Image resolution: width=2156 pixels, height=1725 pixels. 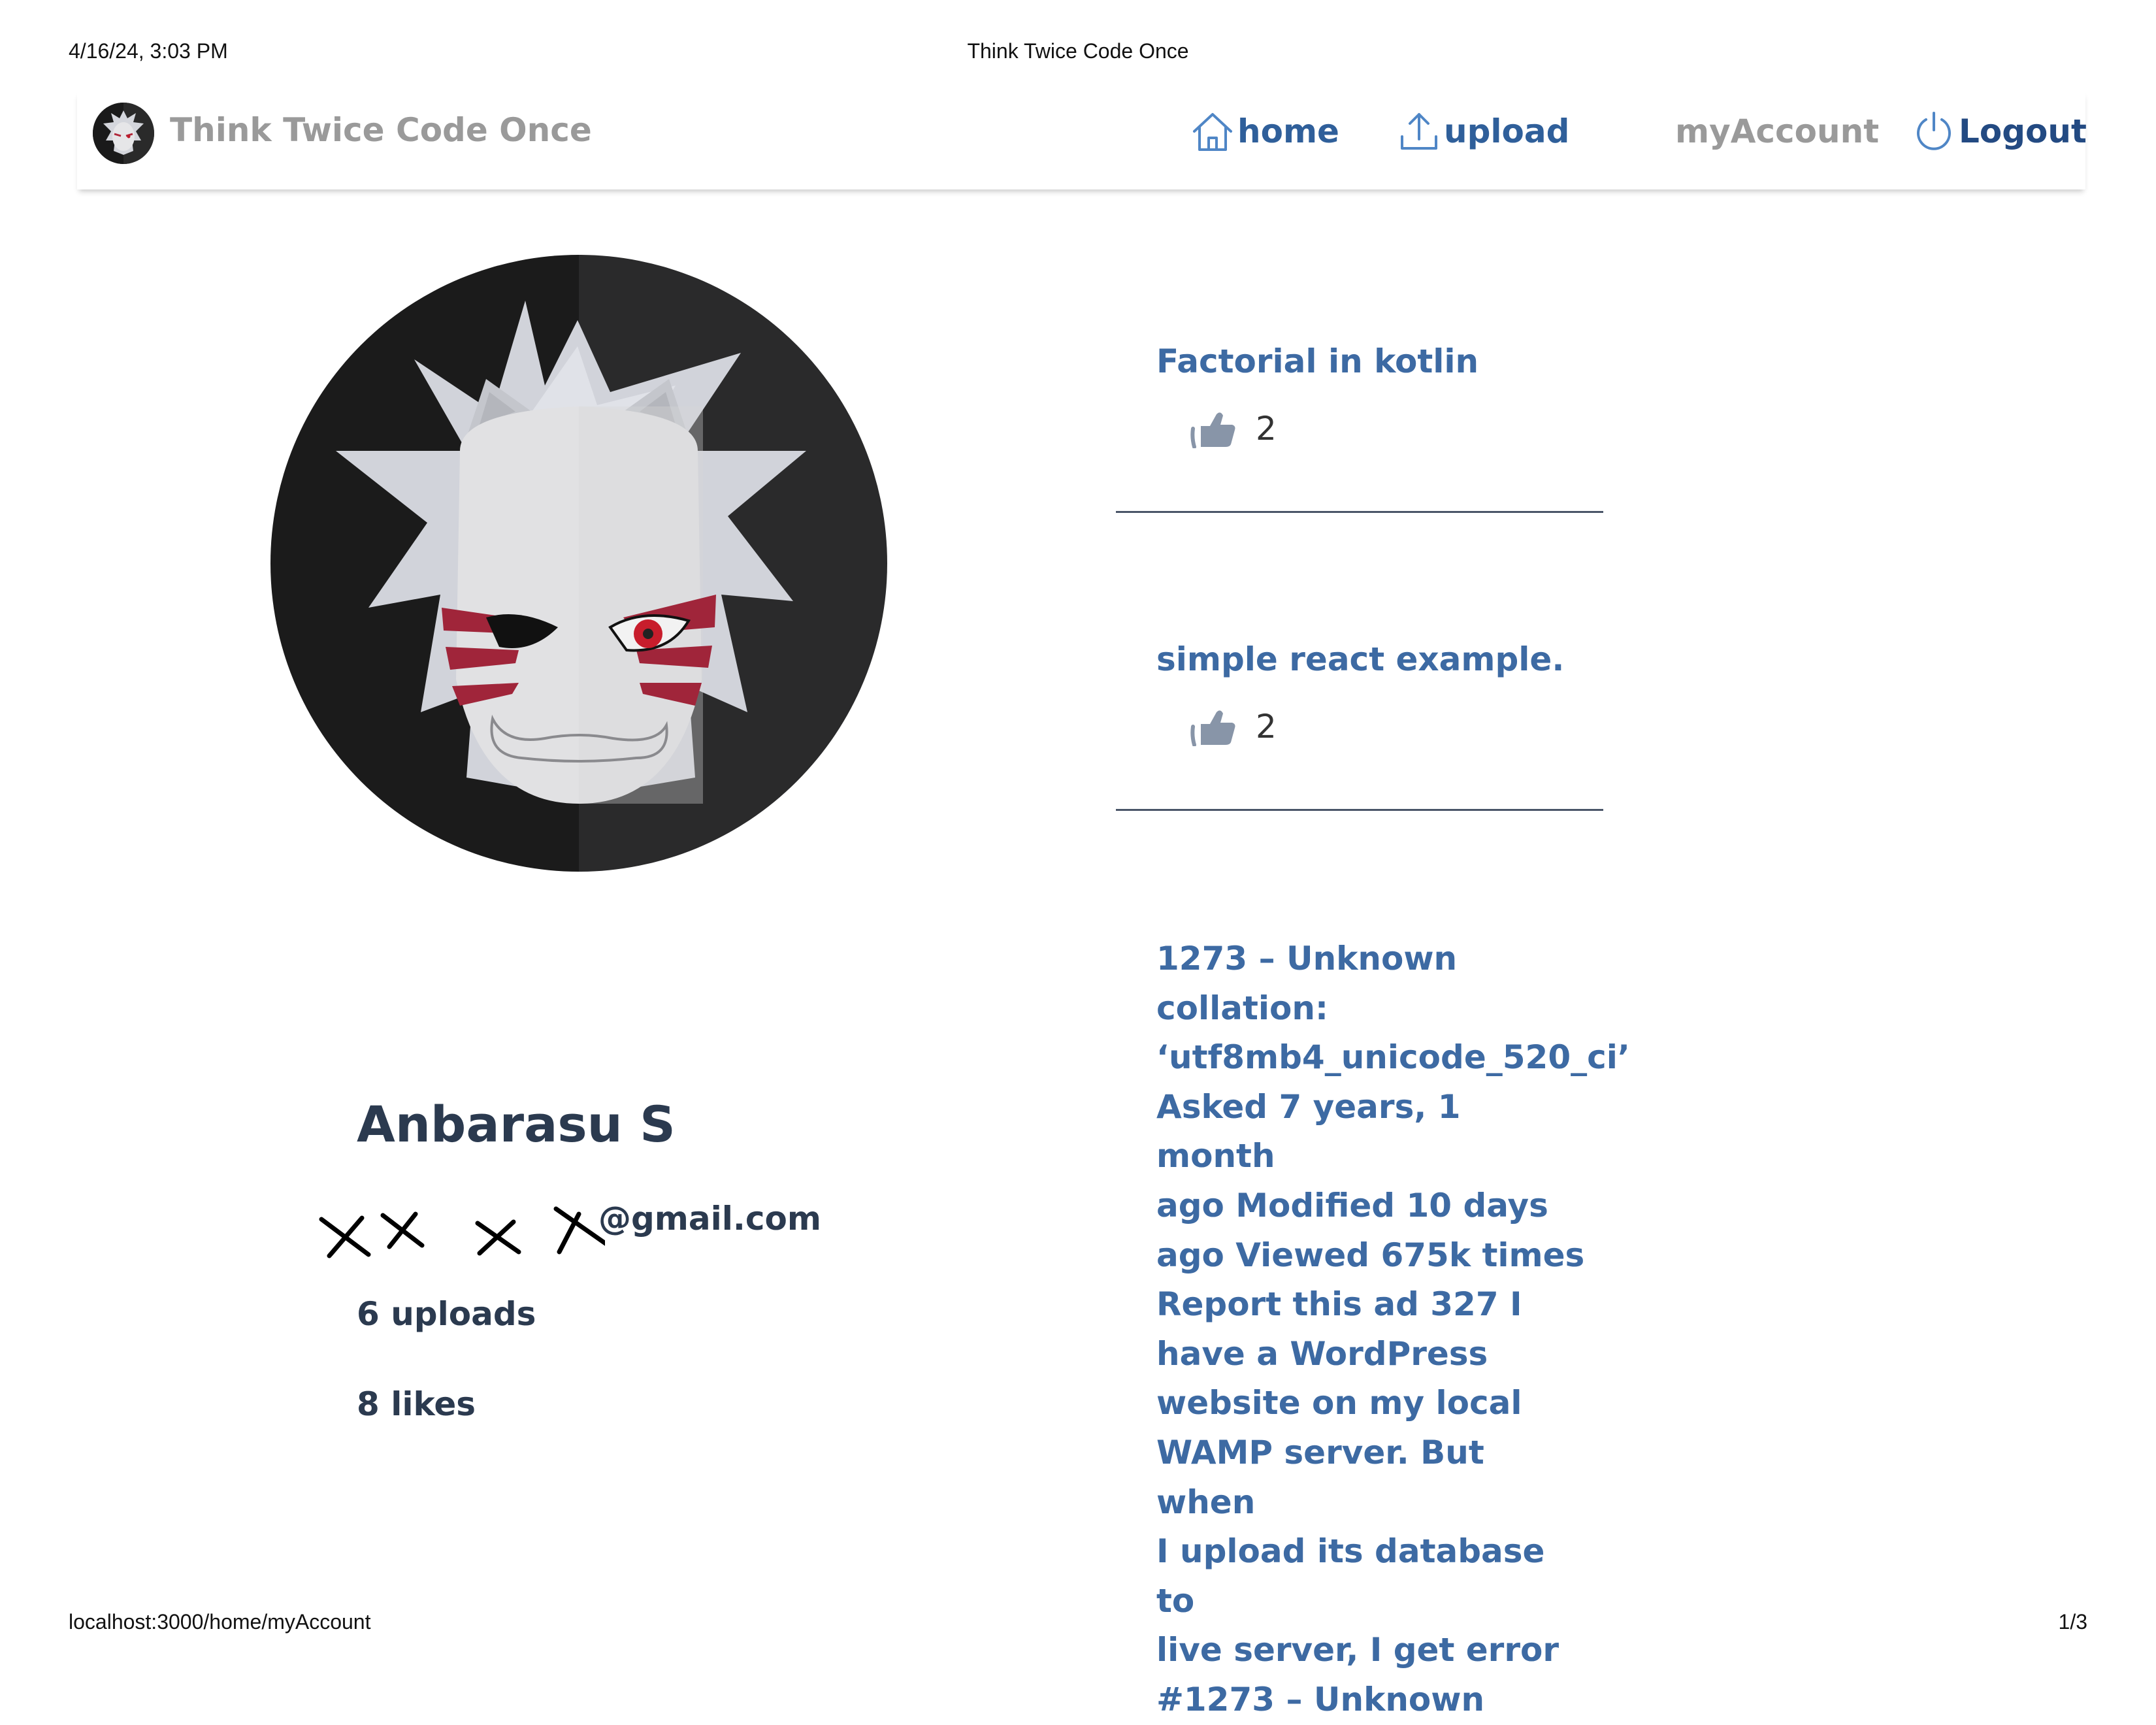 I want to click on power-icon, so click(x=1934, y=131).